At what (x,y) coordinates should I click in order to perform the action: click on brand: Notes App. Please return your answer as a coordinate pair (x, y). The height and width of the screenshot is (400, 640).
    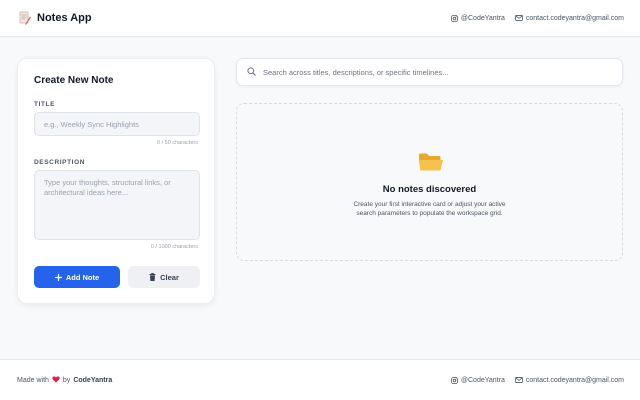
    Looking at the image, I should click on (55, 18).